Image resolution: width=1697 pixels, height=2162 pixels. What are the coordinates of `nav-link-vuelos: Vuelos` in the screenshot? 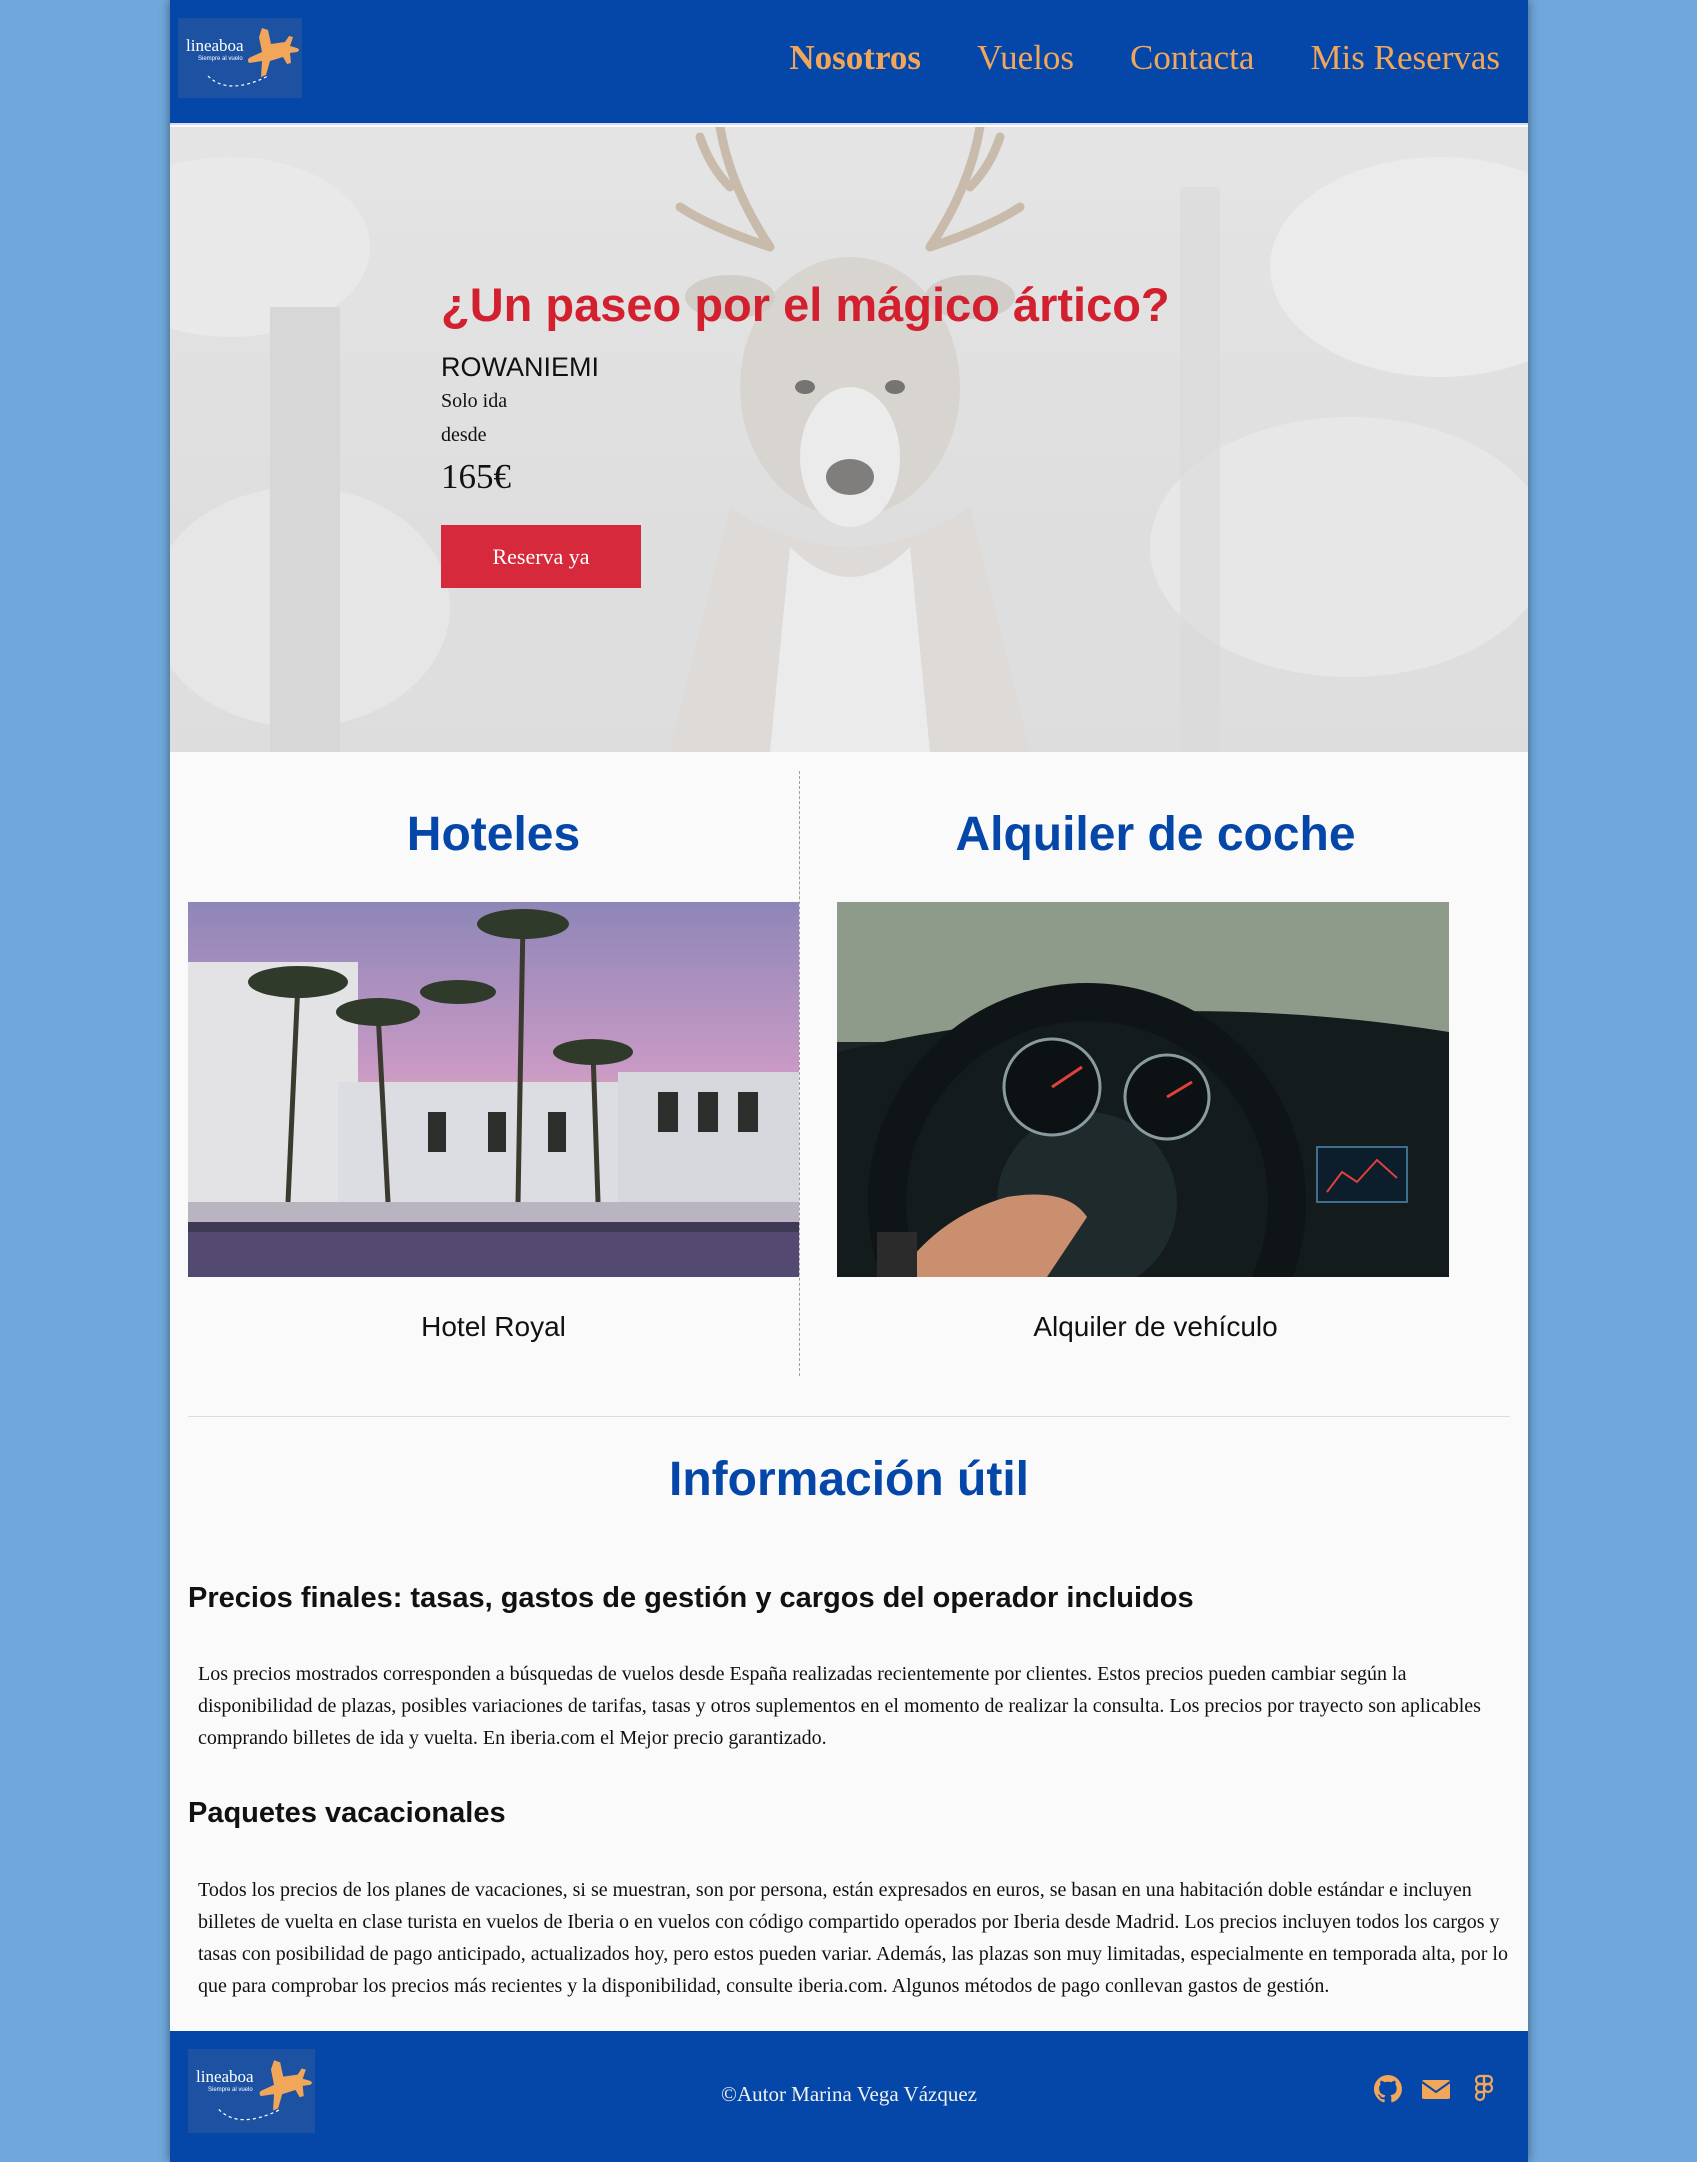 It's located at (1025, 58).